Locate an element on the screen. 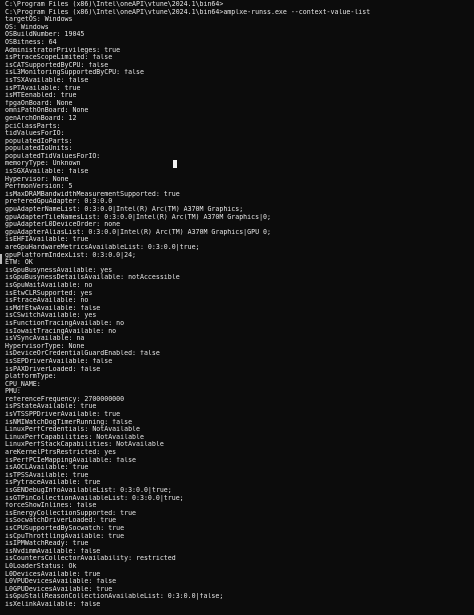 The width and height of the screenshot is (474, 615). console-line: PMU: is located at coordinates (13, 392).